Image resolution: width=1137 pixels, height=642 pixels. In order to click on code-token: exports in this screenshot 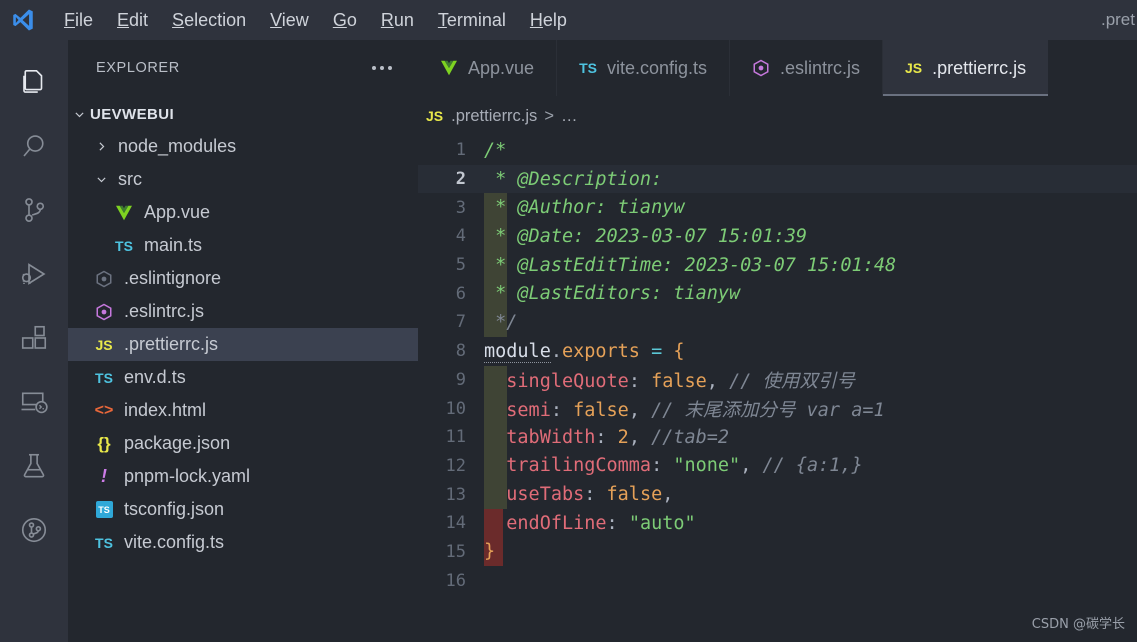, I will do `click(600, 351)`.